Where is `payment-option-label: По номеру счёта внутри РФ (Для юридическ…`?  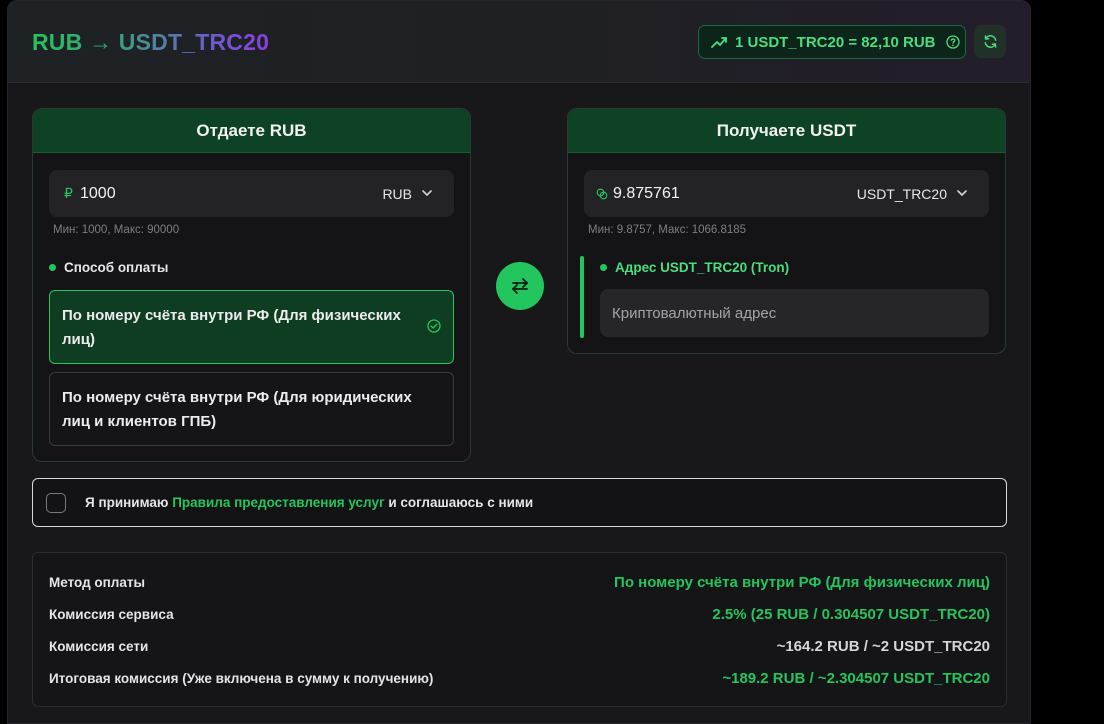 payment-option-label: По номеру счёта внутри РФ (Для юридическ… is located at coordinates (237, 409).